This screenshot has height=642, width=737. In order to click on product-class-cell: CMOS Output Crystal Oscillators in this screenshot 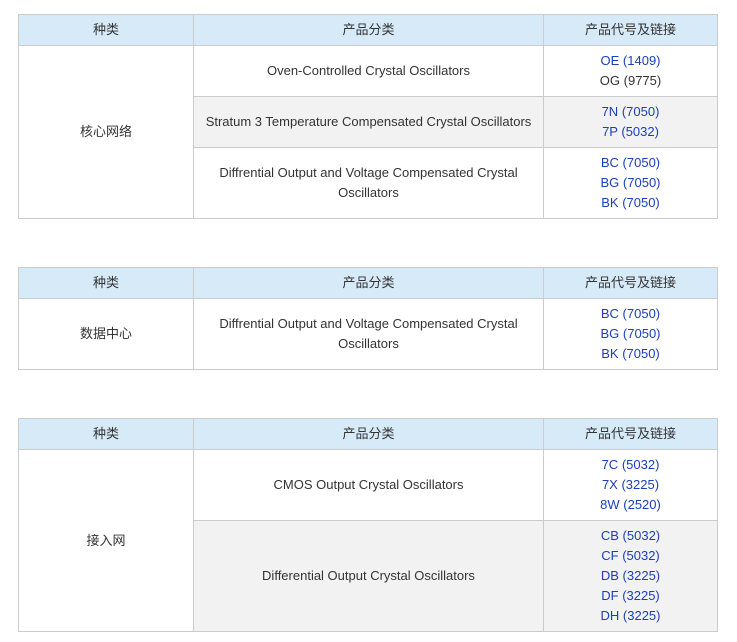, I will do `click(368, 485)`.